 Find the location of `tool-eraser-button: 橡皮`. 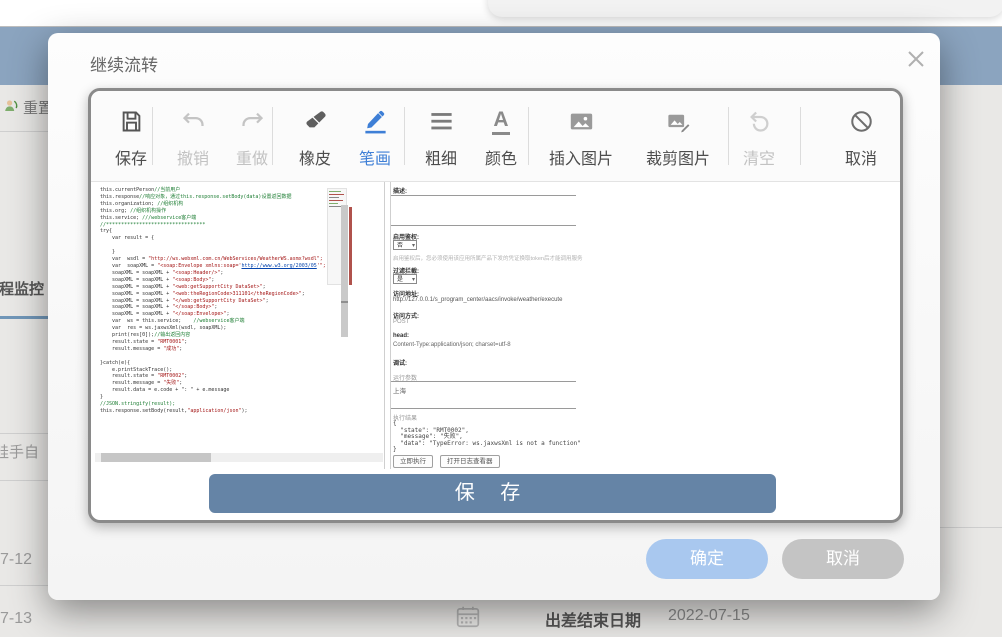

tool-eraser-button: 橡皮 is located at coordinates (315, 136).